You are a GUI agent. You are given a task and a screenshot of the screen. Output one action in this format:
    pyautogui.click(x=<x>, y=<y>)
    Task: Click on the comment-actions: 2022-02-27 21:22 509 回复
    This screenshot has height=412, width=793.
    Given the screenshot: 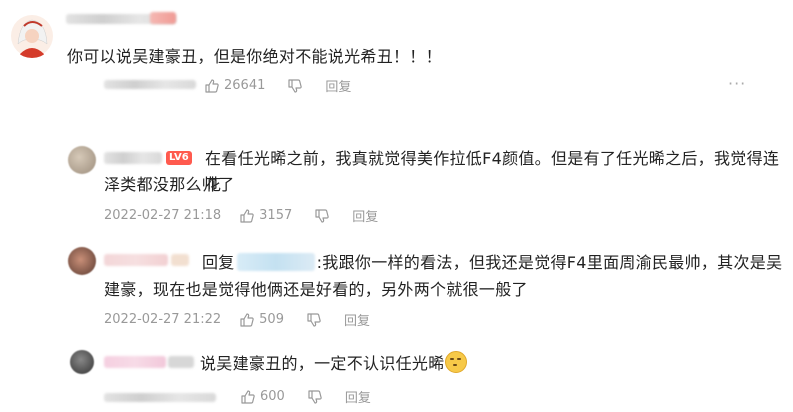 What is the action you would take?
    pyautogui.click(x=237, y=319)
    